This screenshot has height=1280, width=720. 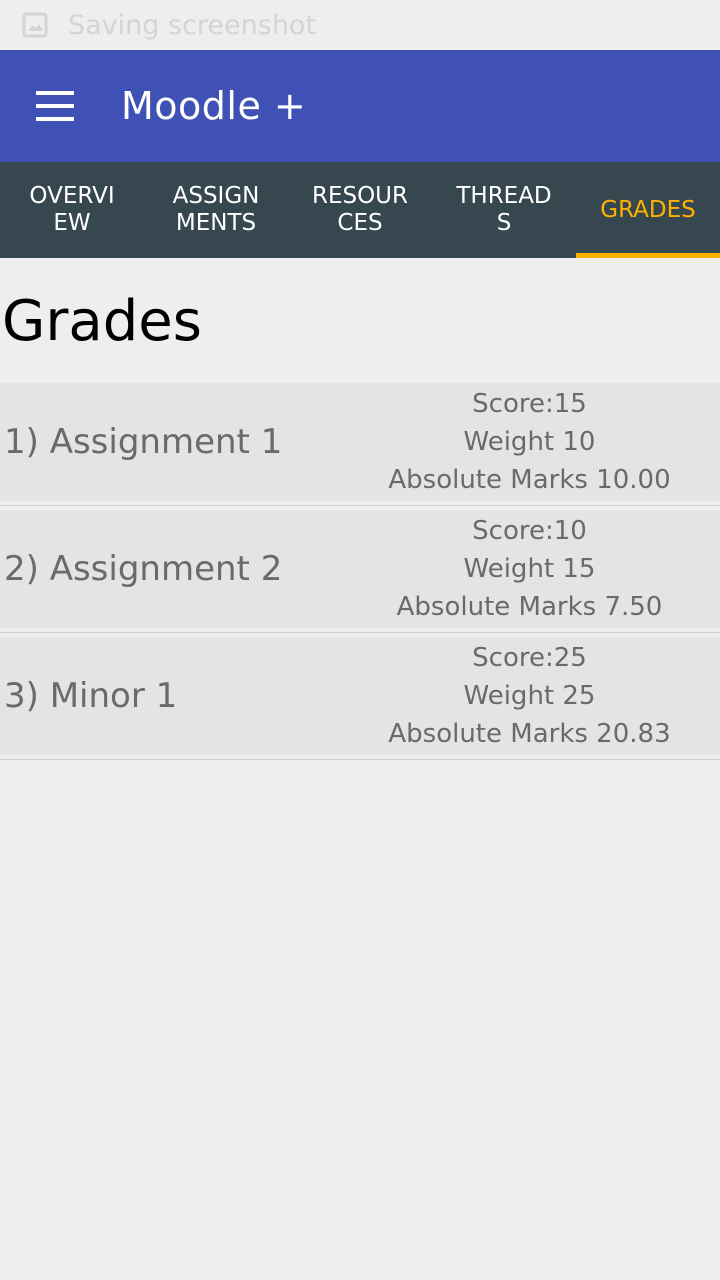 I want to click on grade-score: Score:25, so click(x=529, y=658).